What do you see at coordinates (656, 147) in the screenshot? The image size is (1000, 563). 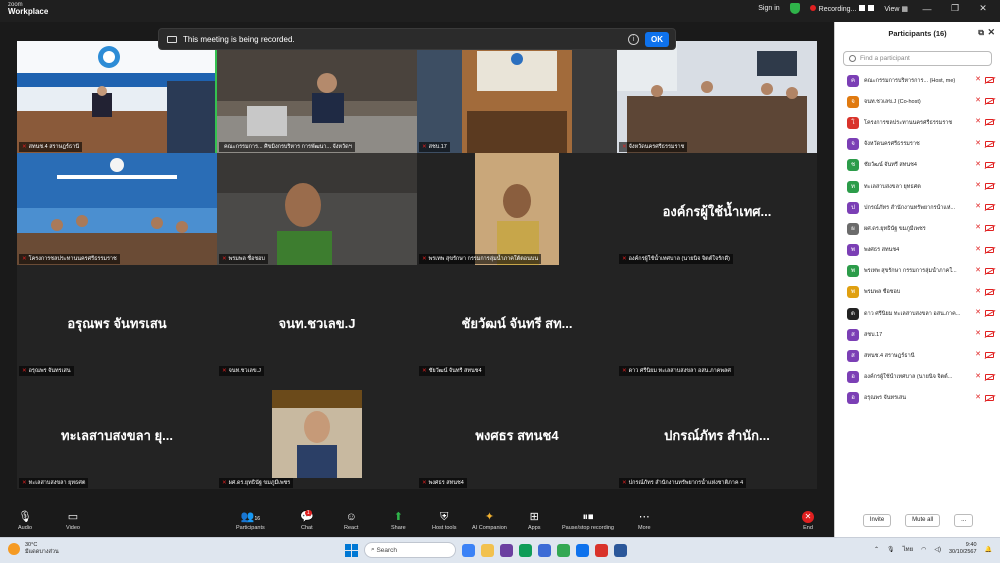 I see `tile-name: จังหวัดนครศรีธรรมราช` at bounding box center [656, 147].